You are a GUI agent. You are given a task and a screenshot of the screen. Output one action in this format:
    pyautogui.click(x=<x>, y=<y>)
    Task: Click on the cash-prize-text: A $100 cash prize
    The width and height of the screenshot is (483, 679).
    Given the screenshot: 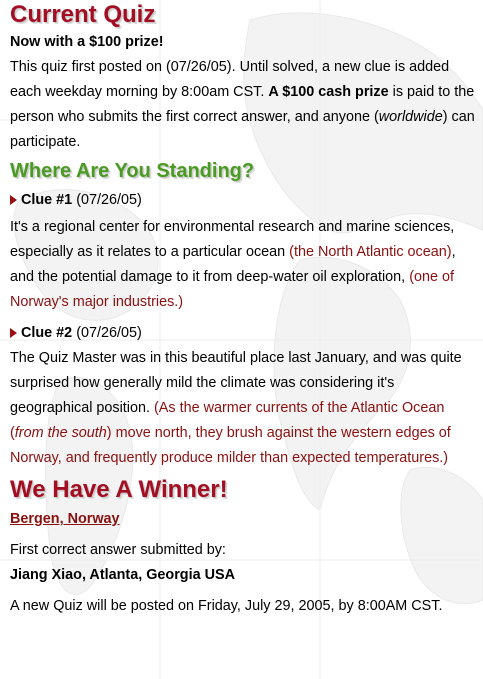 What is the action you would take?
    pyautogui.click(x=328, y=92)
    